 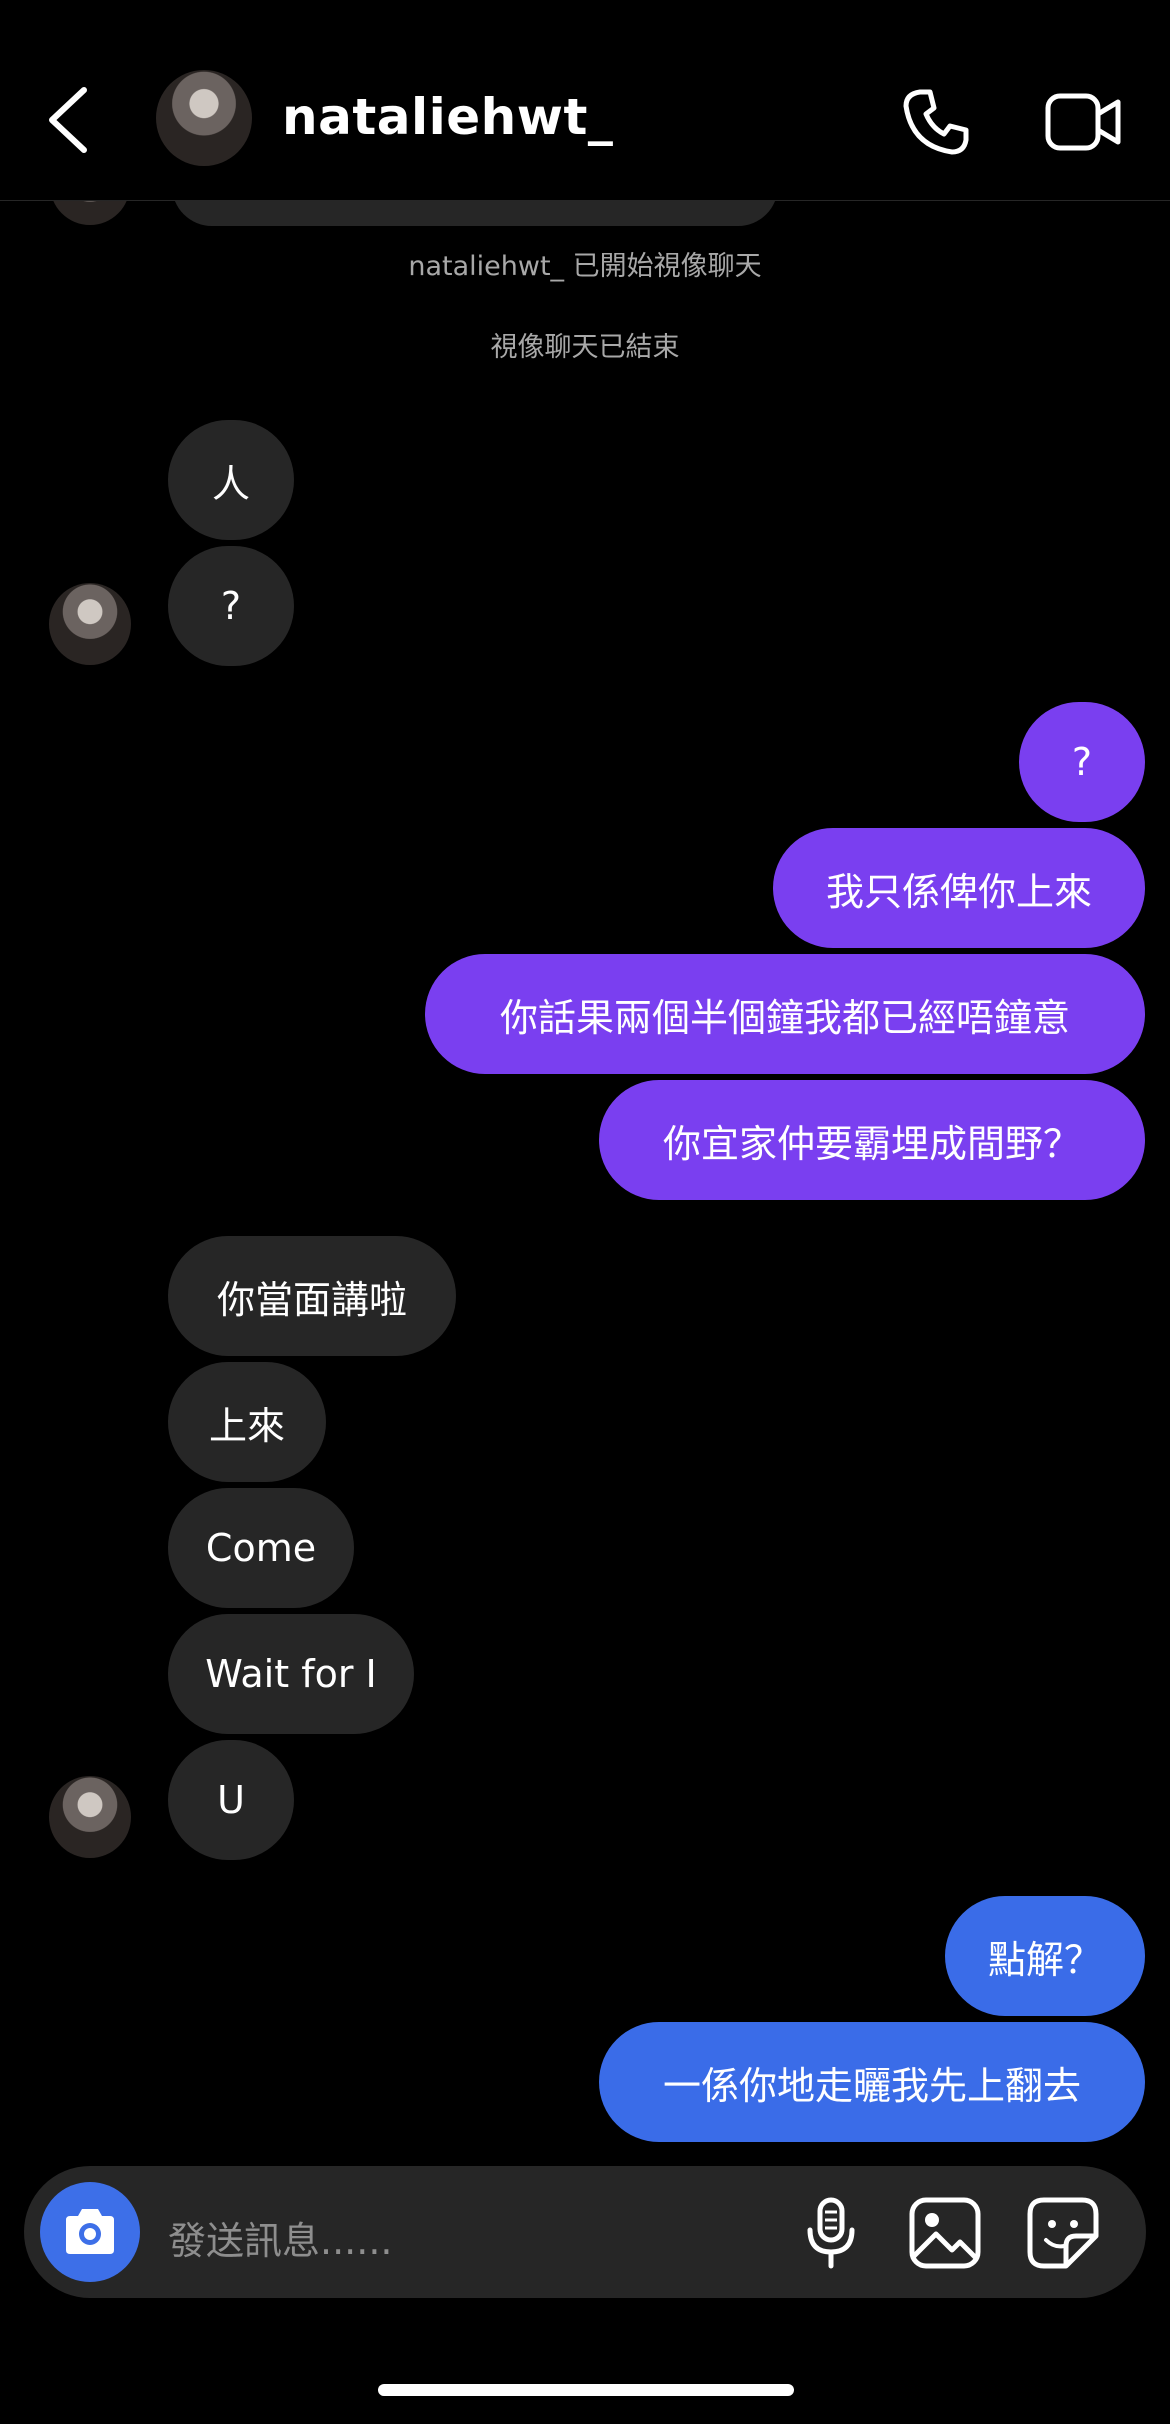 I want to click on outgoing-message: 你宜家仲要霸埋成間野？, so click(x=872, y=1140).